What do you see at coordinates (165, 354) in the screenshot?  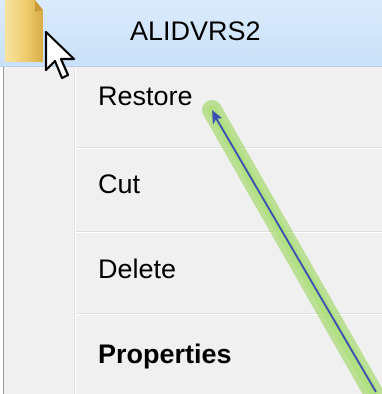 I see `menu-item-label: Properties` at bounding box center [165, 354].